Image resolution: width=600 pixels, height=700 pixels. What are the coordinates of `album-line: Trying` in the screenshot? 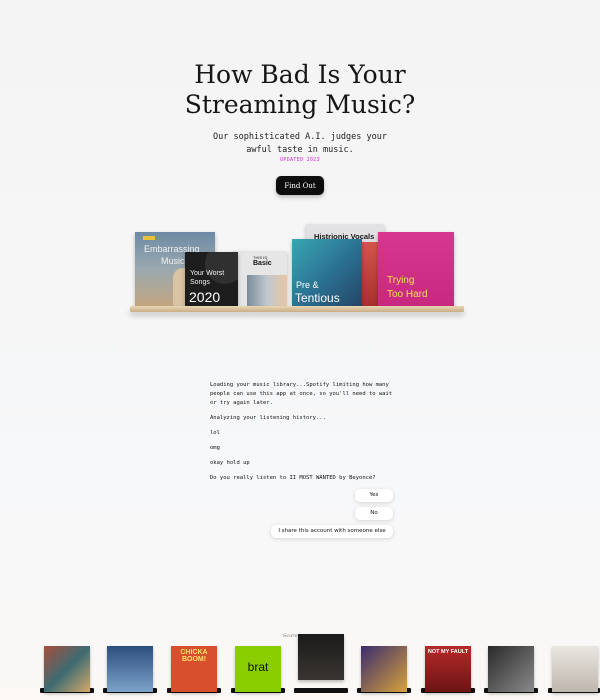 It's located at (401, 280).